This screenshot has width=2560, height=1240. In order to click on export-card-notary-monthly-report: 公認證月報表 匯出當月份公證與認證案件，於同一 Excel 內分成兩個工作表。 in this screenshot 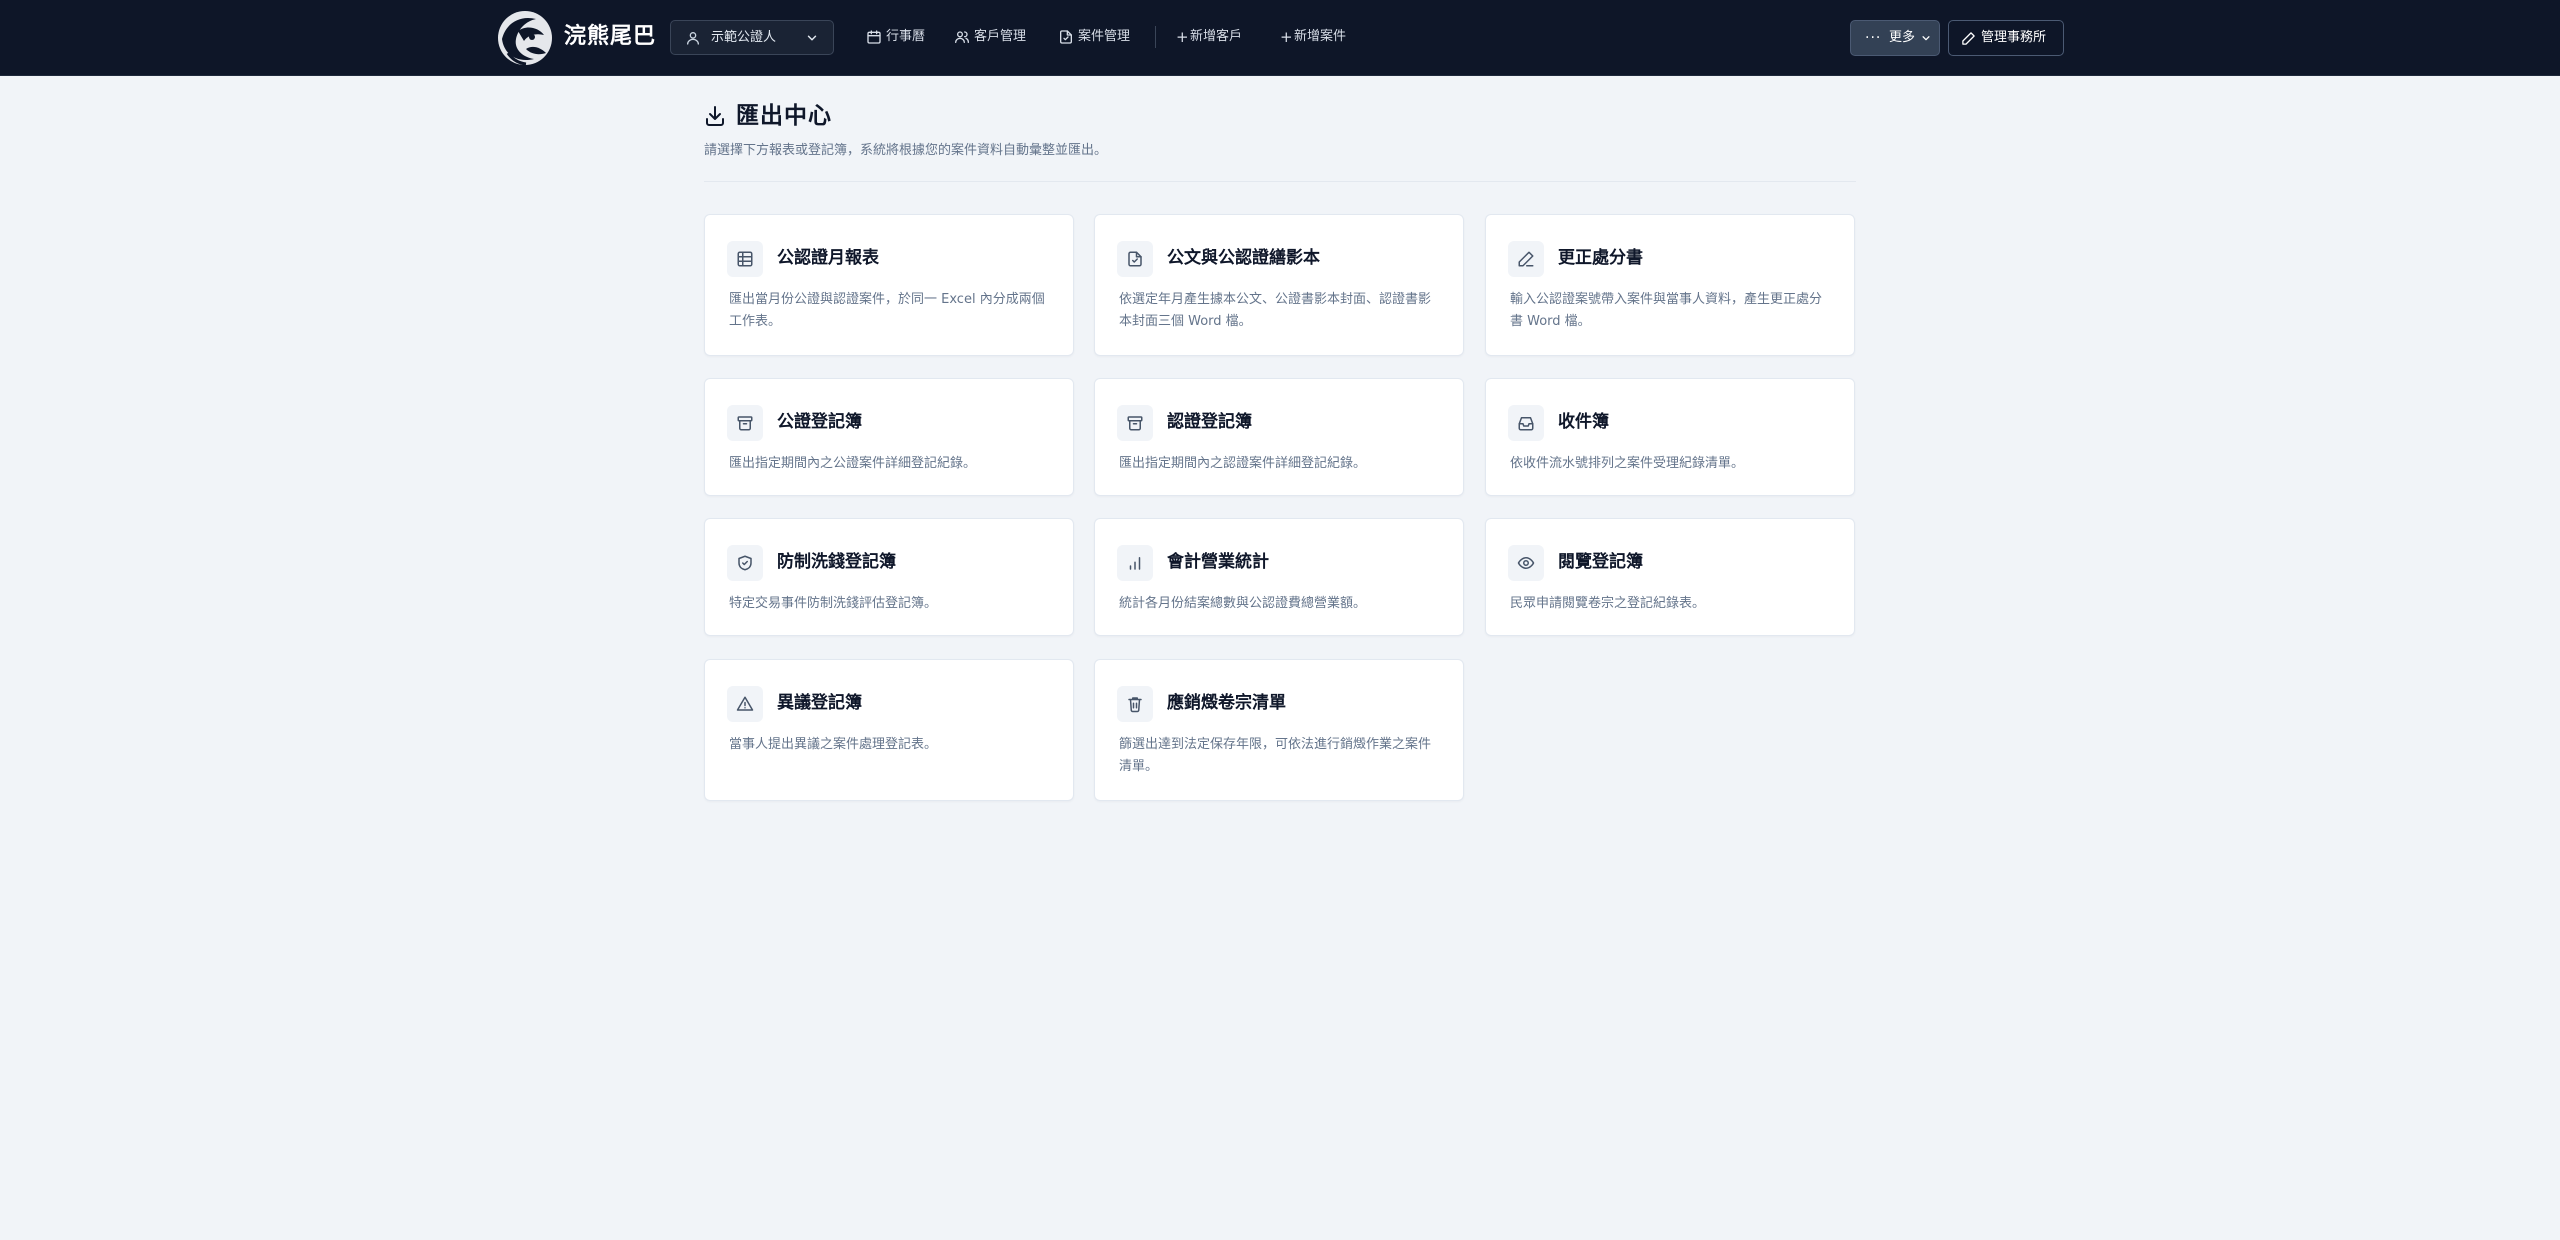, I will do `click(889, 285)`.